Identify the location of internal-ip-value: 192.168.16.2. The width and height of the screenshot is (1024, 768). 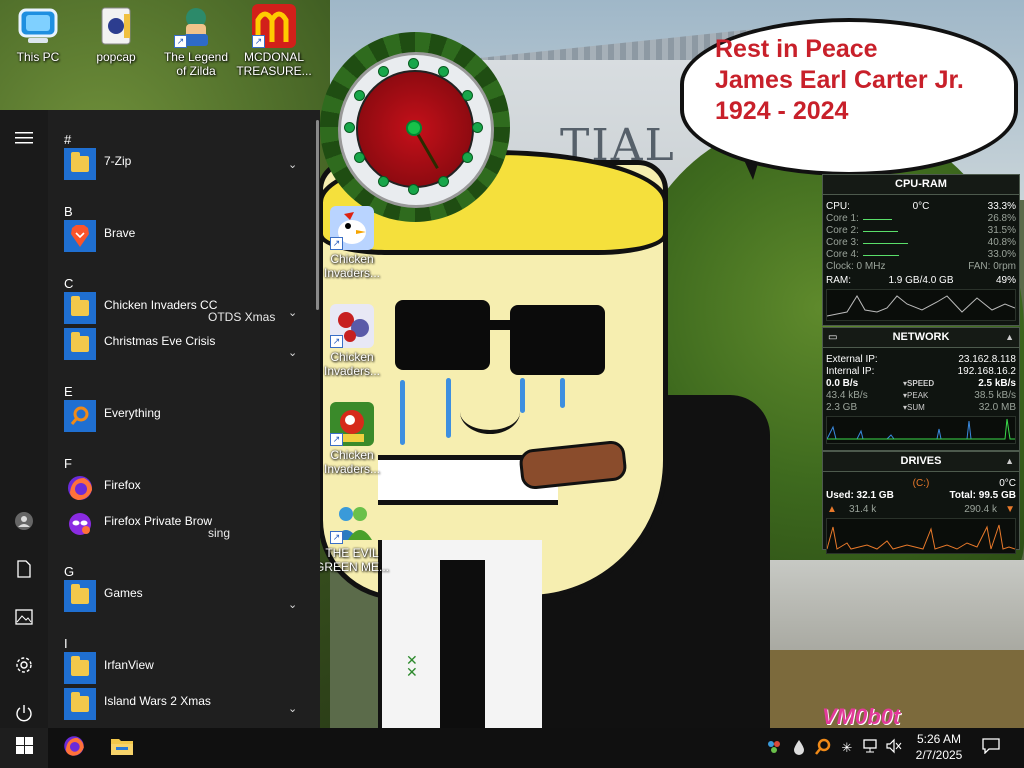
(986, 371).